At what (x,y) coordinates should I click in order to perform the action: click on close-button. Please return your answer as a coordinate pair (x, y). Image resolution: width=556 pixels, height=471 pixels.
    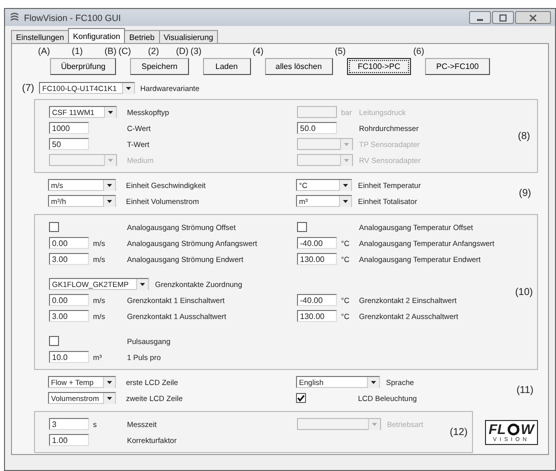
    Looking at the image, I should click on (533, 17).